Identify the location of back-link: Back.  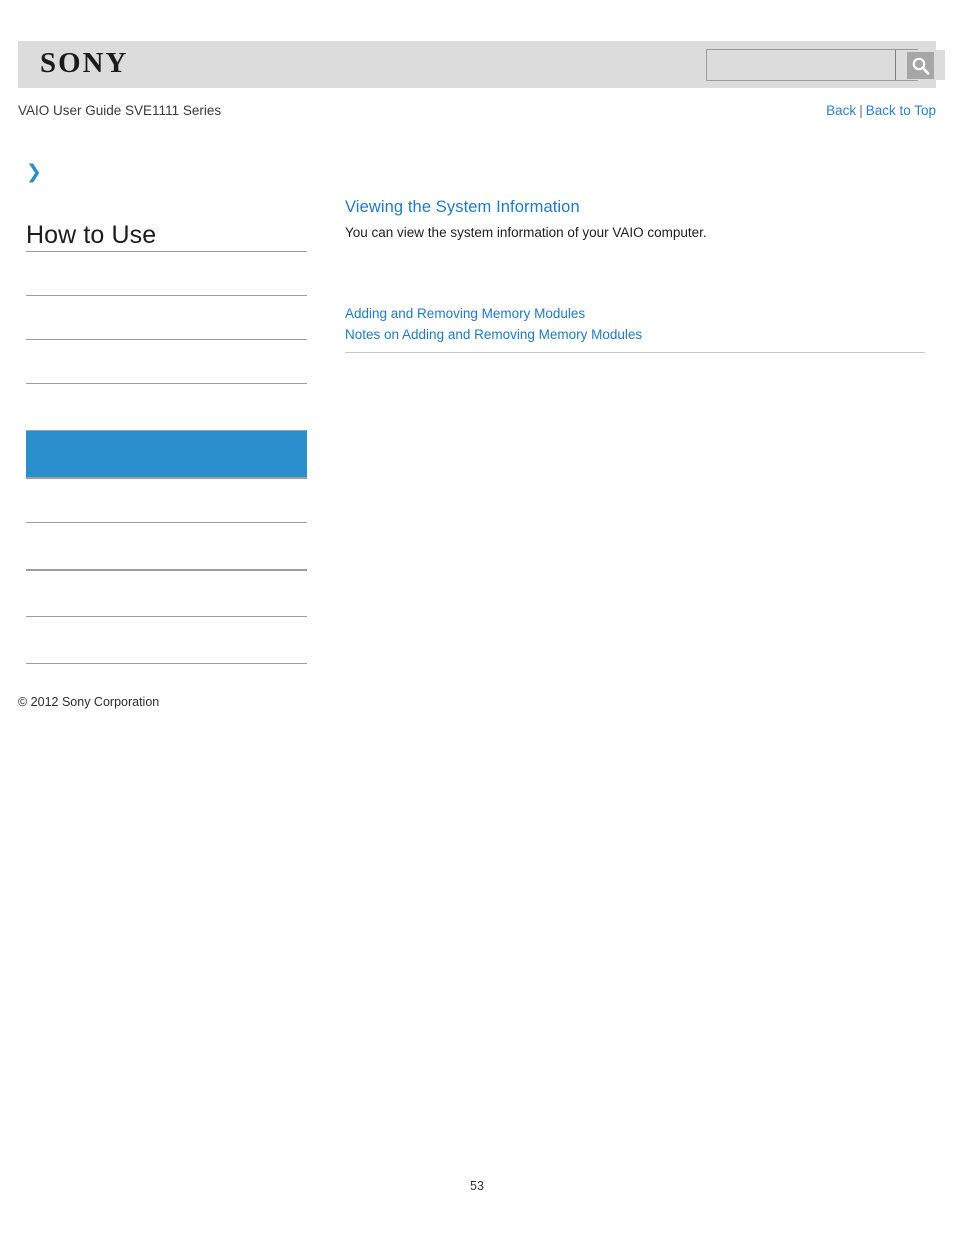
(841, 110).